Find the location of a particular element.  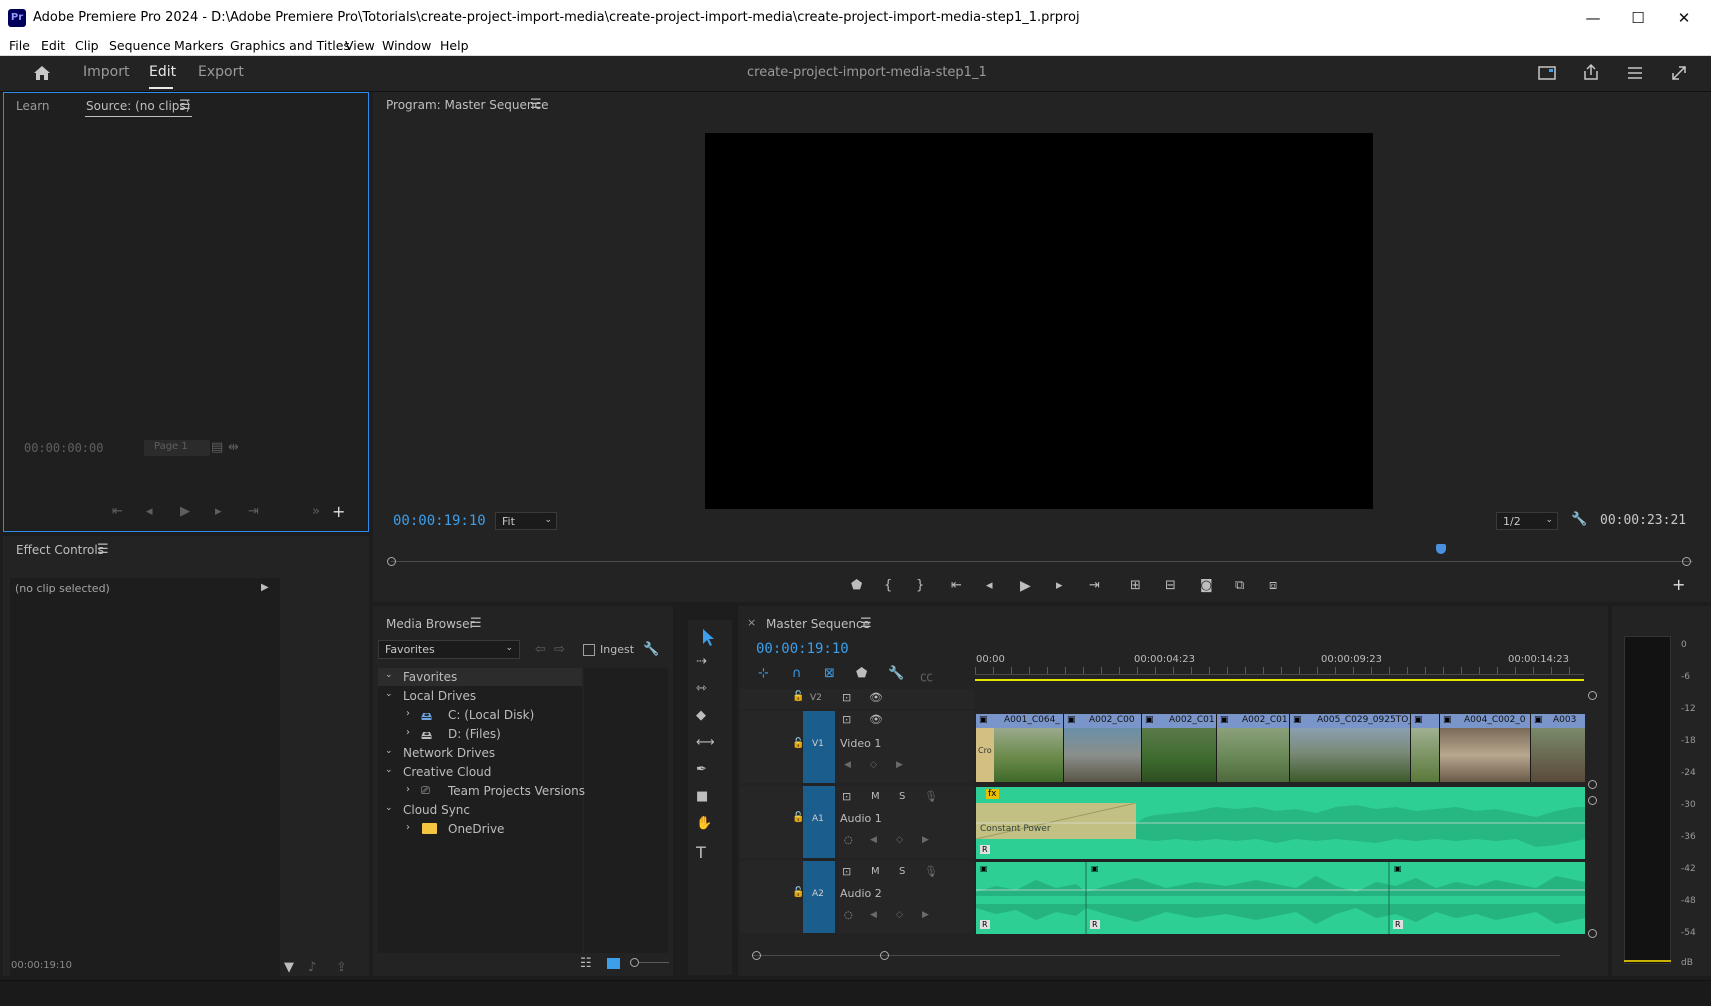

close-sequence-icon: × is located at coordinates (751, 622).